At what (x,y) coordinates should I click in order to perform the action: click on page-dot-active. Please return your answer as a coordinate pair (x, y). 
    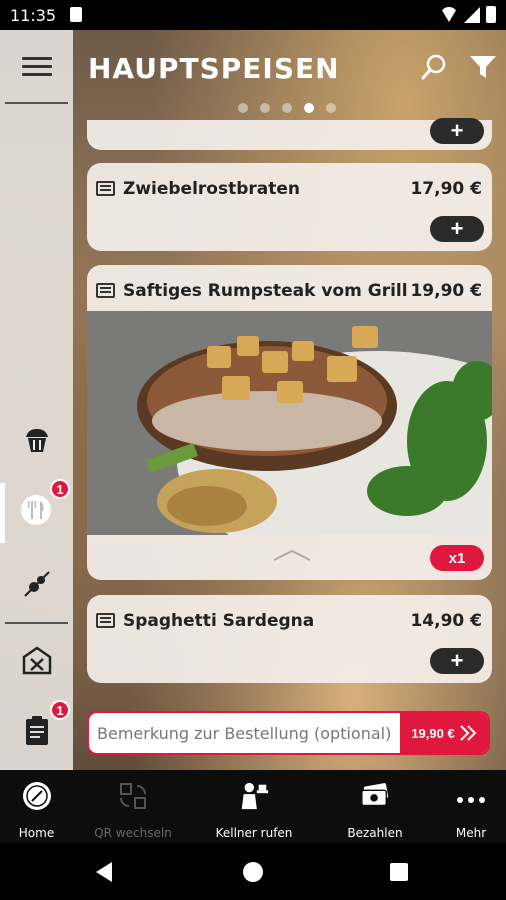
    Looking at the image, I should click on (309, 108).